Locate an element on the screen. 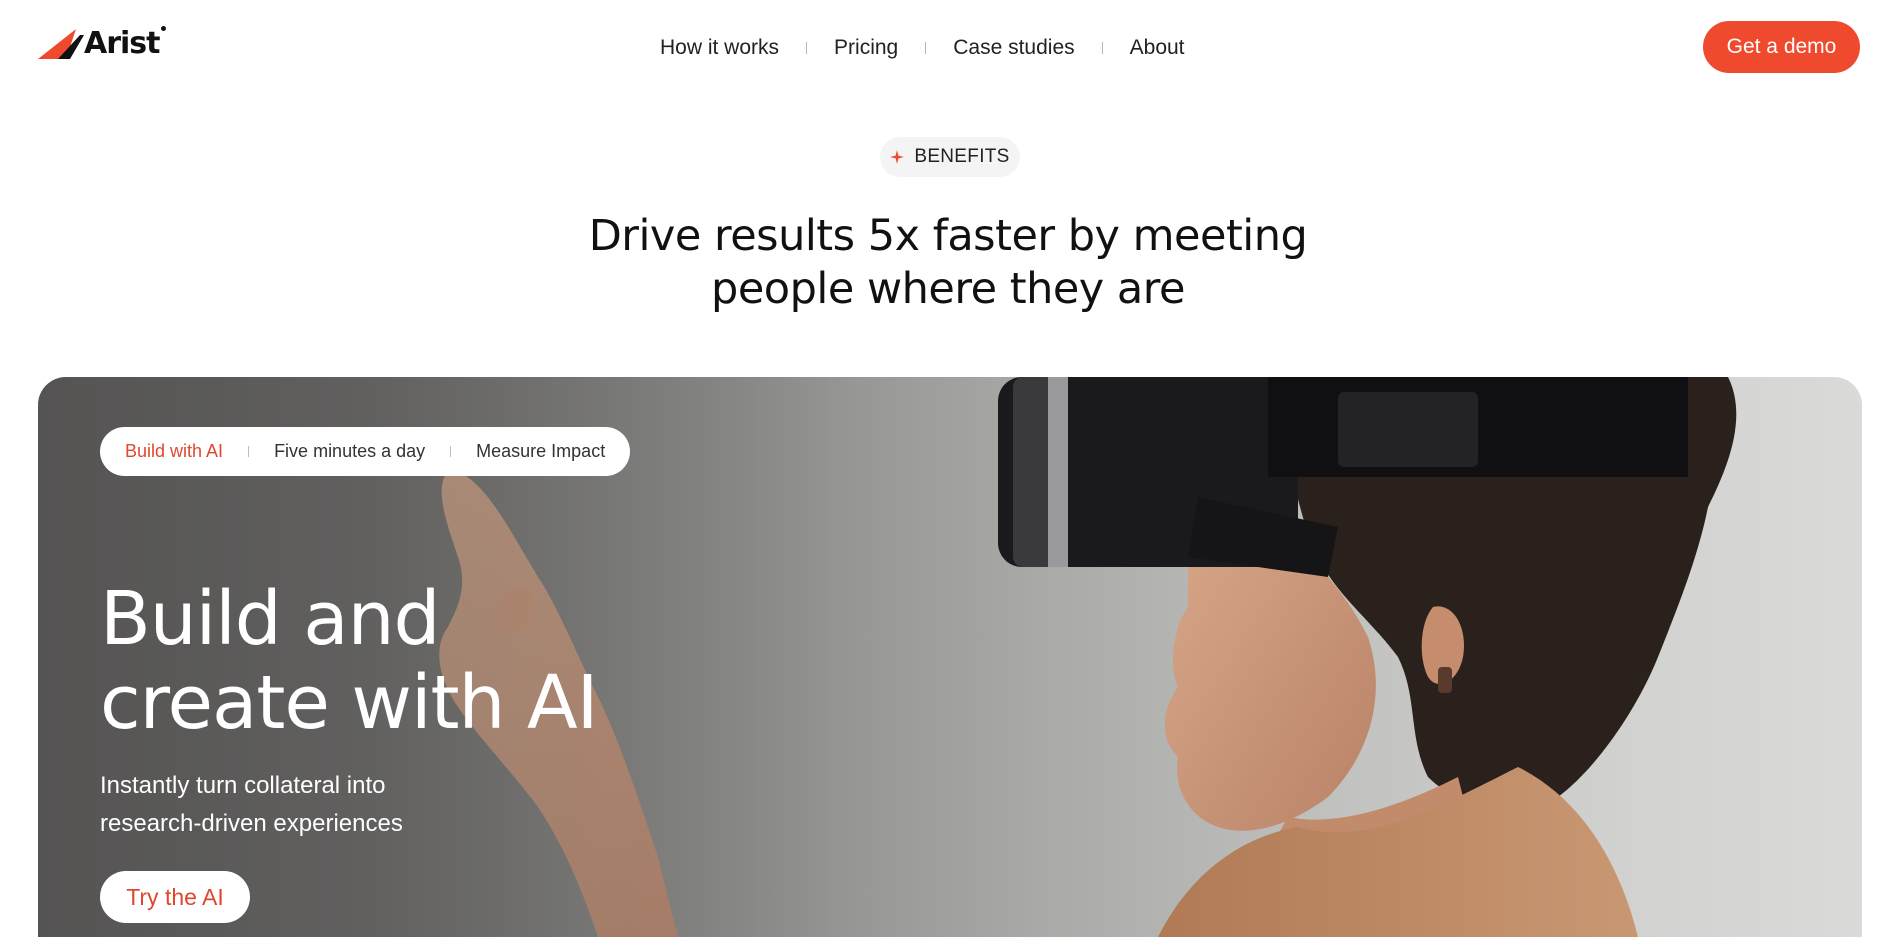 This screenshot has height=937, width=1897. headline-line-1: Drive results 5x faster by meeting is located at coordinates (948, 236).